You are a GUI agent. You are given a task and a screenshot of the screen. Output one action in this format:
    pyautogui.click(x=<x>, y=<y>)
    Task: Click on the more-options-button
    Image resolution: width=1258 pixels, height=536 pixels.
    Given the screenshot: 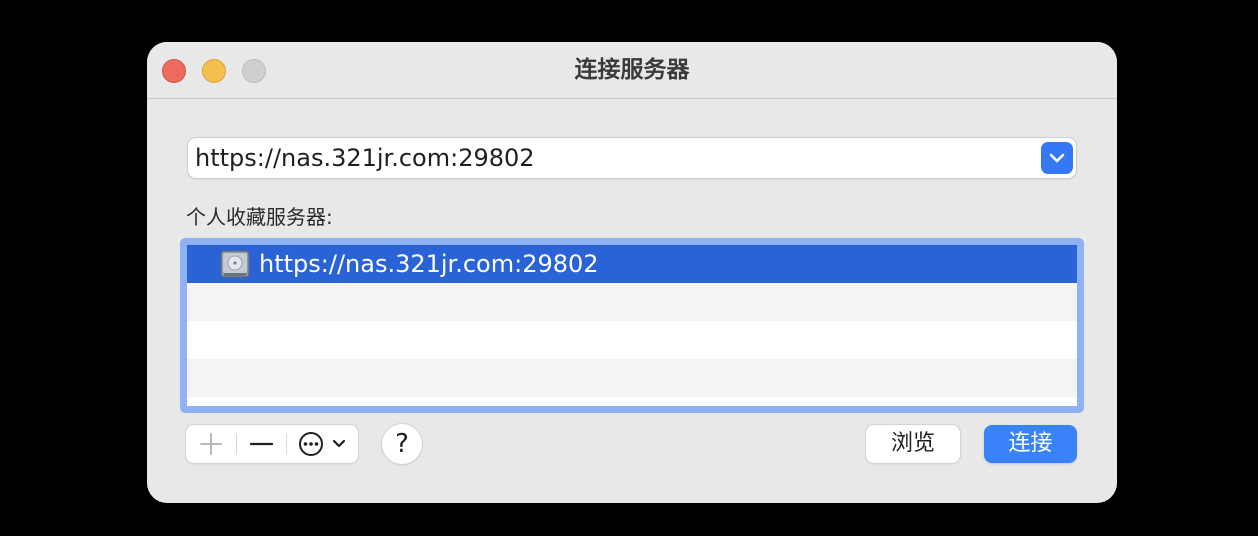 What is the action you would take?
    pyautogui.click(x=322, y=444)
    